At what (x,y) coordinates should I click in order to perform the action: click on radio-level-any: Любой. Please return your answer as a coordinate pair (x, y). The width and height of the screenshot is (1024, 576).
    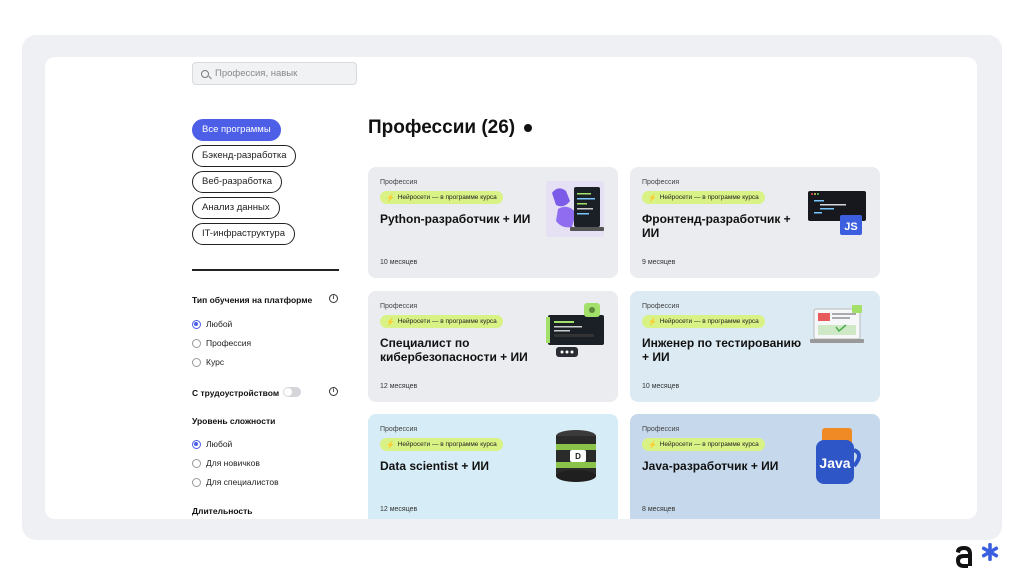
    Looking at the image, I should click on (212, 444).